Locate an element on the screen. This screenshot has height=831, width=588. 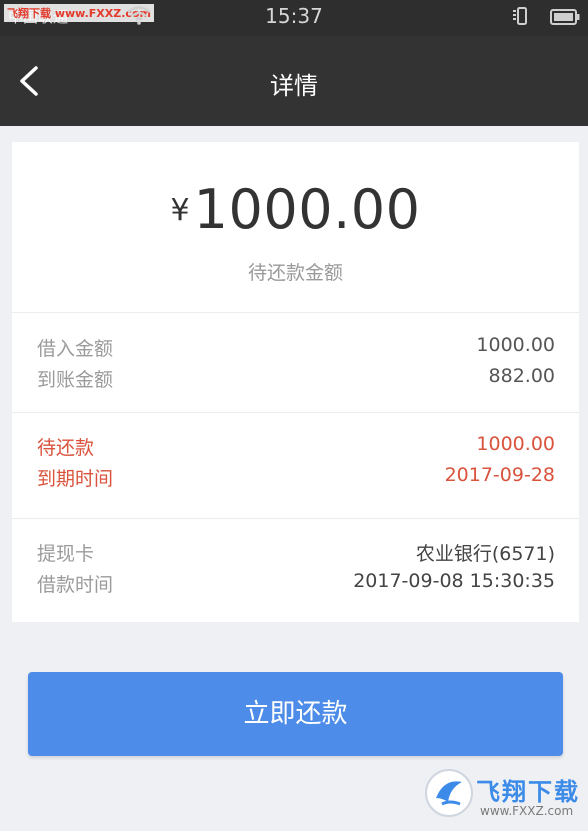
pending-repayment-row: 待还款 1000.00 is located at coordinates (296, 448).